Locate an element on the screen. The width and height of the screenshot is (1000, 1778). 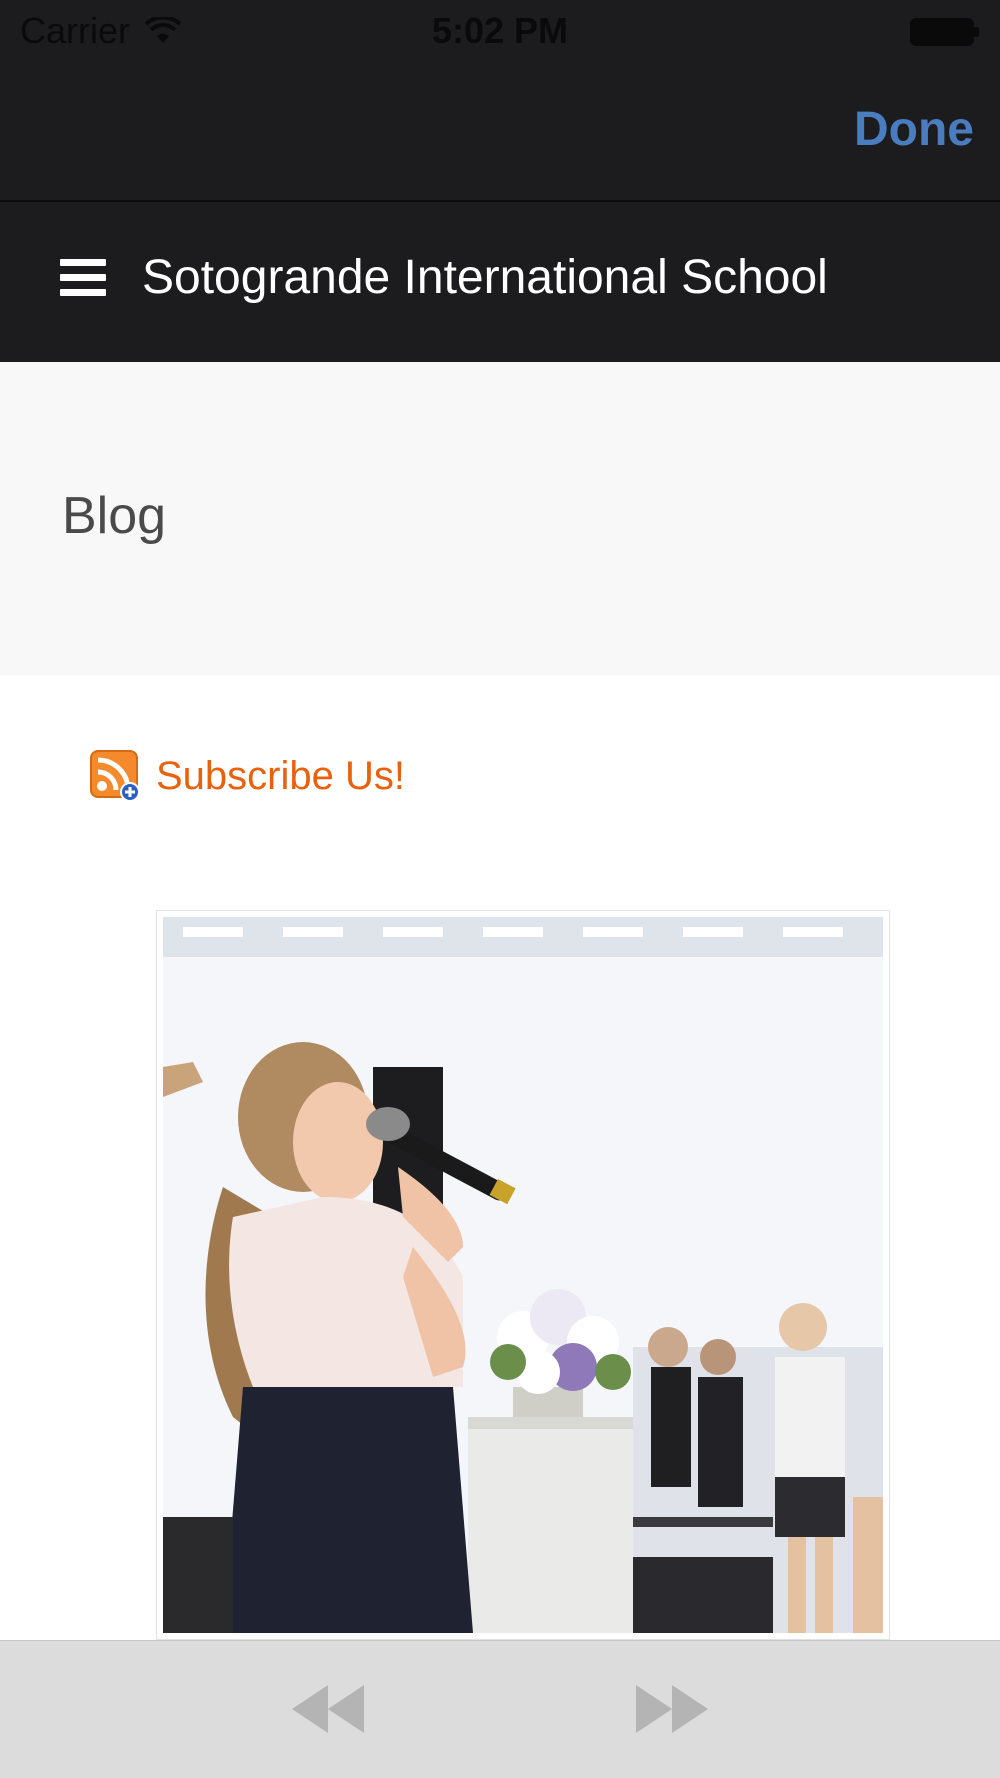
bottom-toolbar is located at coordinates (500, 1709).